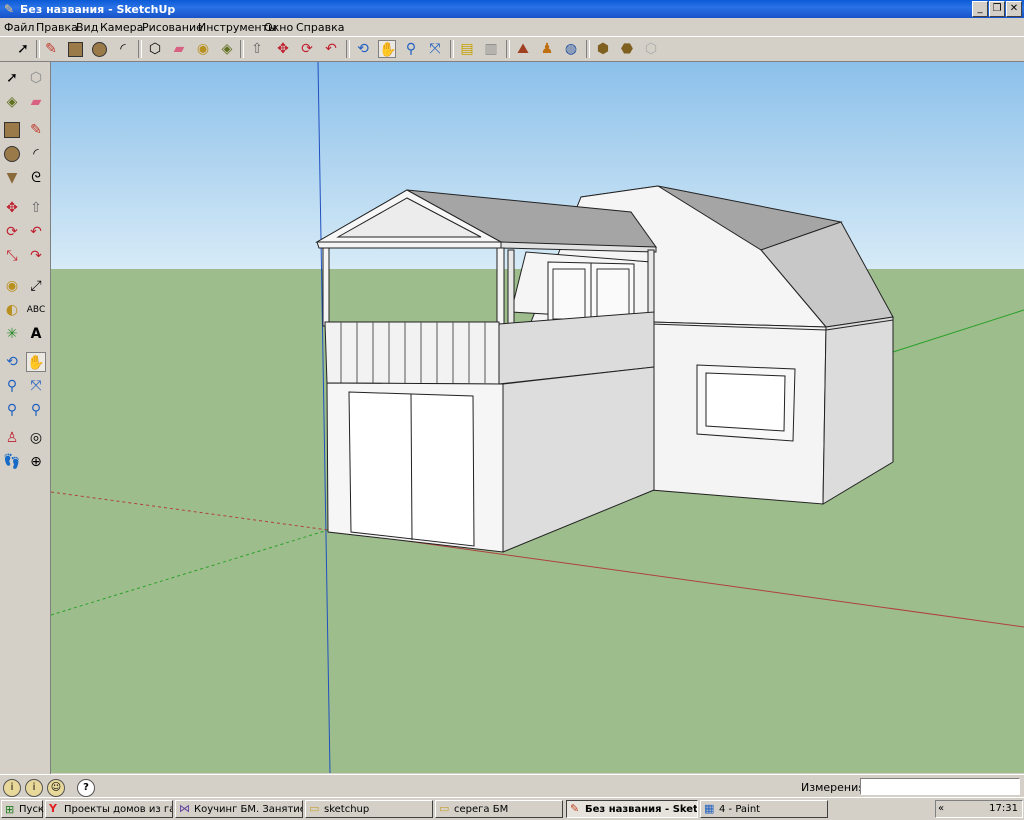 The height and width of the screenshot is (820, 1024). I want to click on toggle-terrain-icon: ♟, so click(547, 49).